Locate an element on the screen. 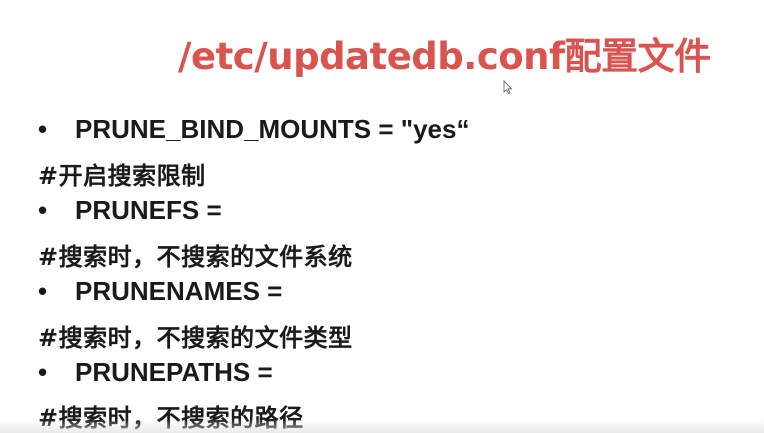  setting-text: PRUNE_BIND_MOUNTS = "yes“ is located at coordinates (272, 129).